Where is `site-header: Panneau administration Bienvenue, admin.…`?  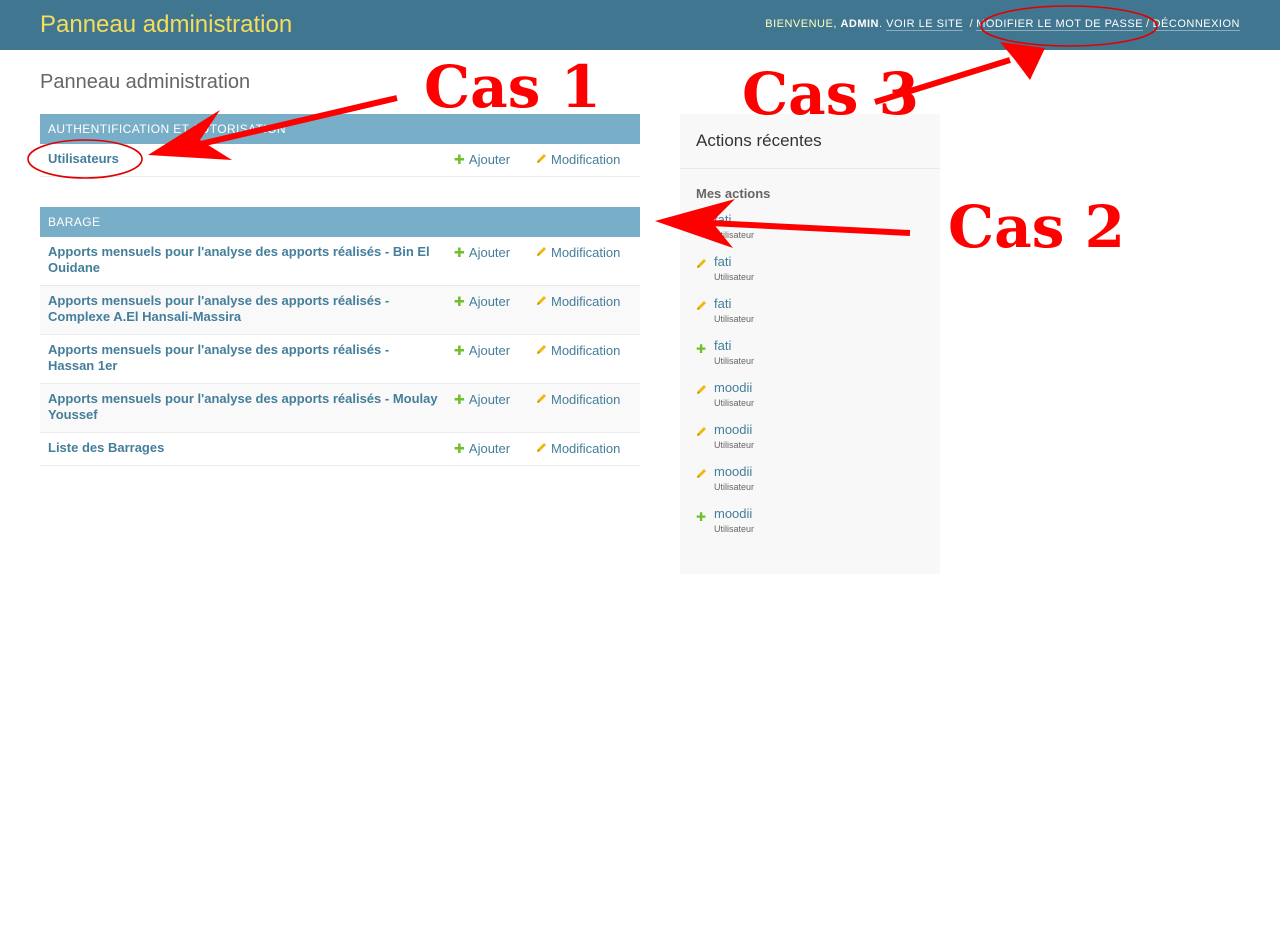
site-header: Panneau administration Bienvenue, admin.… is located at coordinates (640, 25).